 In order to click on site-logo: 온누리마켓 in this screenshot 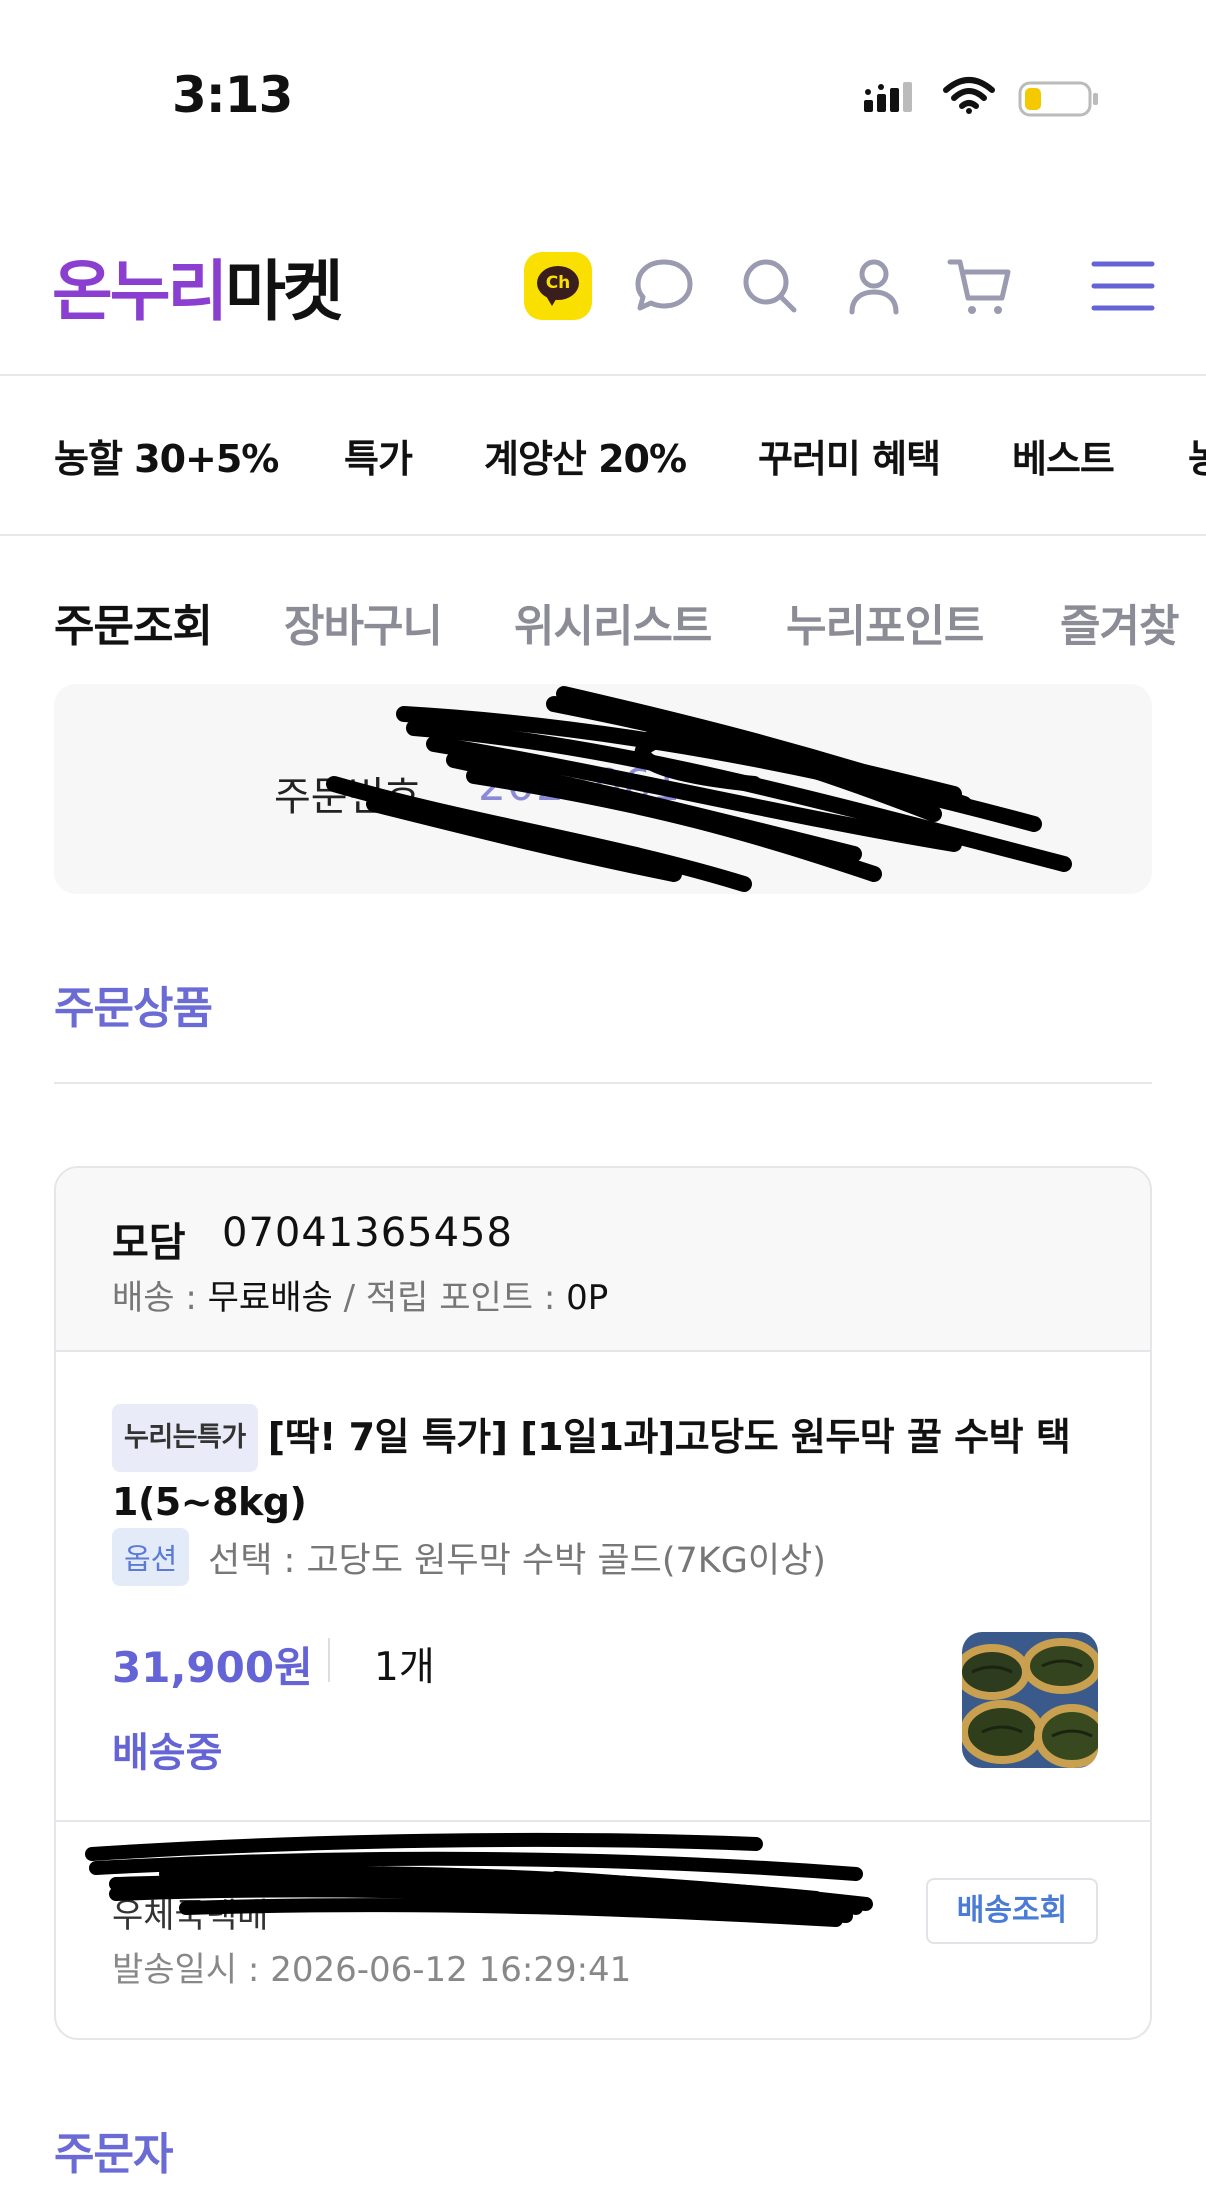, I will do `click(198, 286)`.